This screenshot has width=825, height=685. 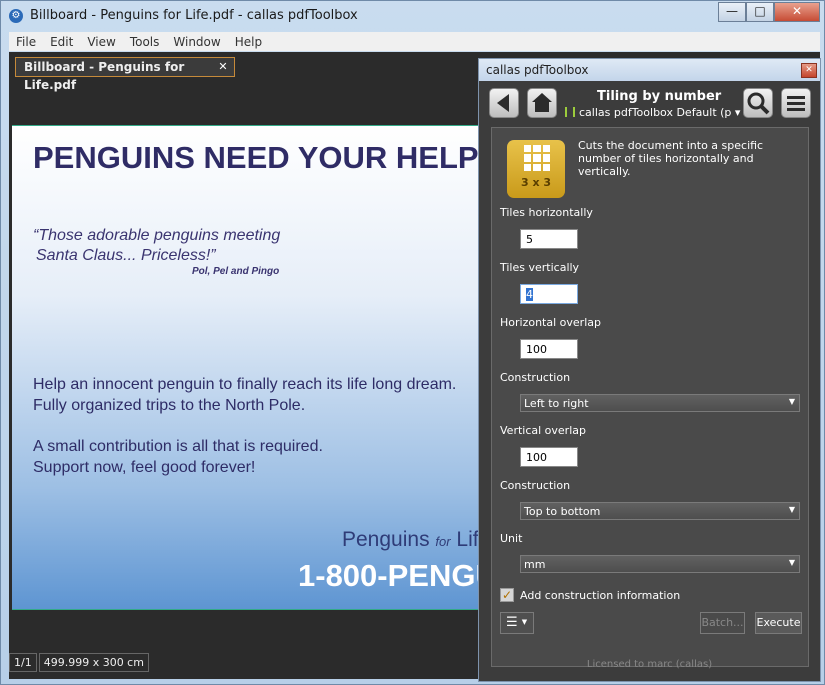 I want to click on tiles-horizontally-label: Tiles horizontally, so click(x=546, y=212).